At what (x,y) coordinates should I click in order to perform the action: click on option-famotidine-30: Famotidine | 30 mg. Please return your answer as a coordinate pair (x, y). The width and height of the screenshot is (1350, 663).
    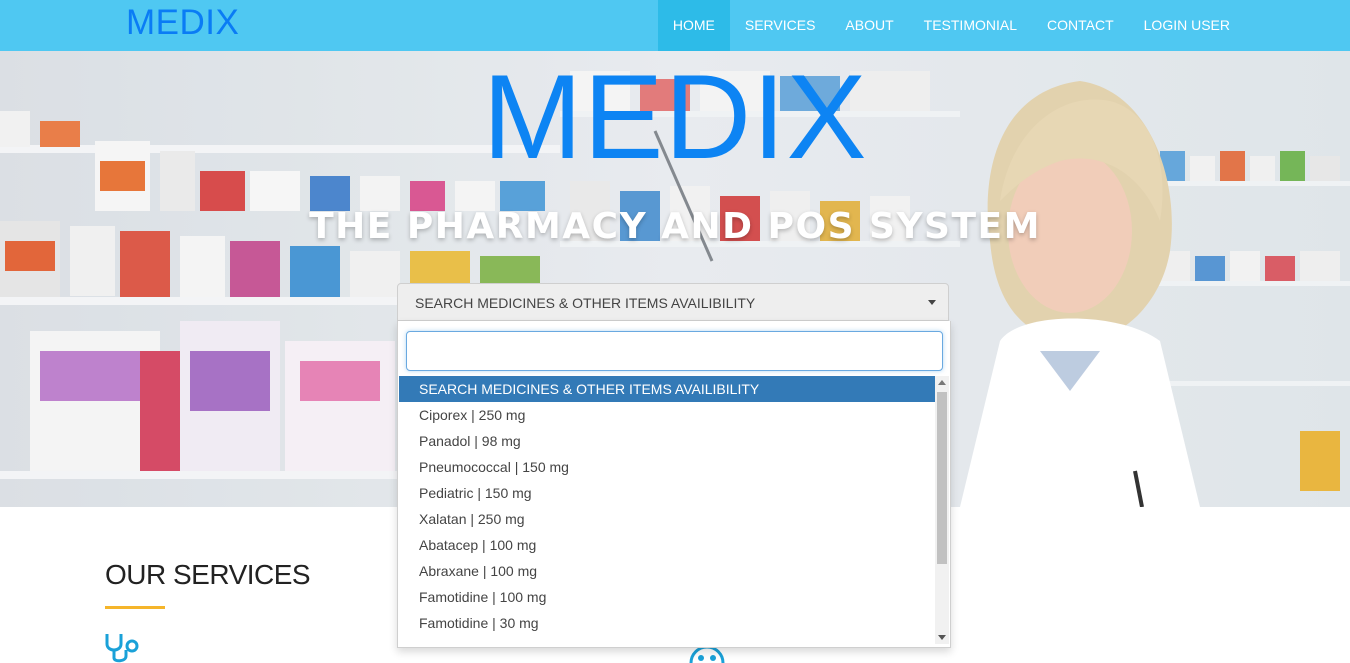
    Looking at the image, I should click on (667, 623).